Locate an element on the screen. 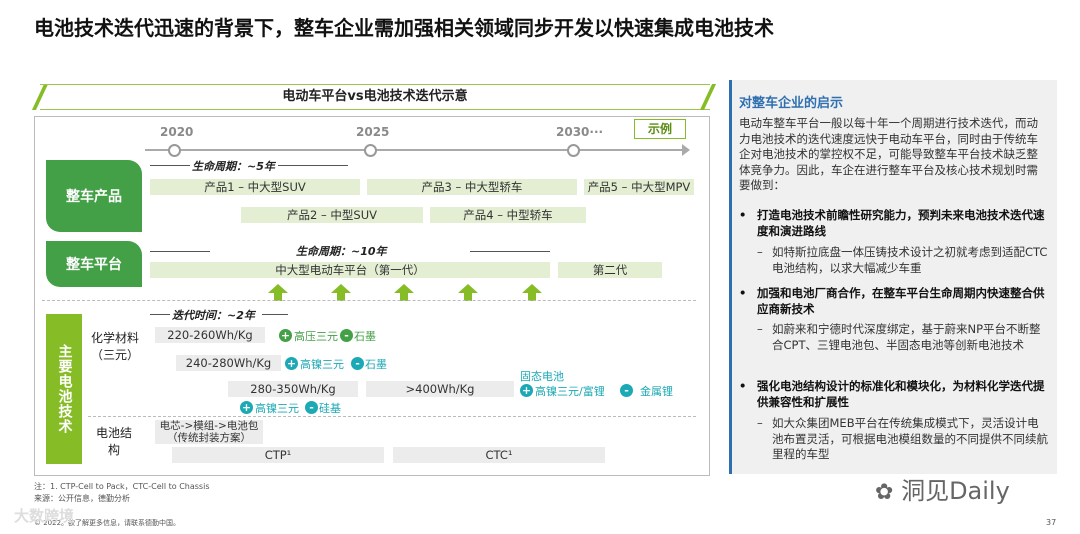 The height and width of the screenshot is (534, 1080). chem-tag: 金属锂 is located at coordinates (656, 391).